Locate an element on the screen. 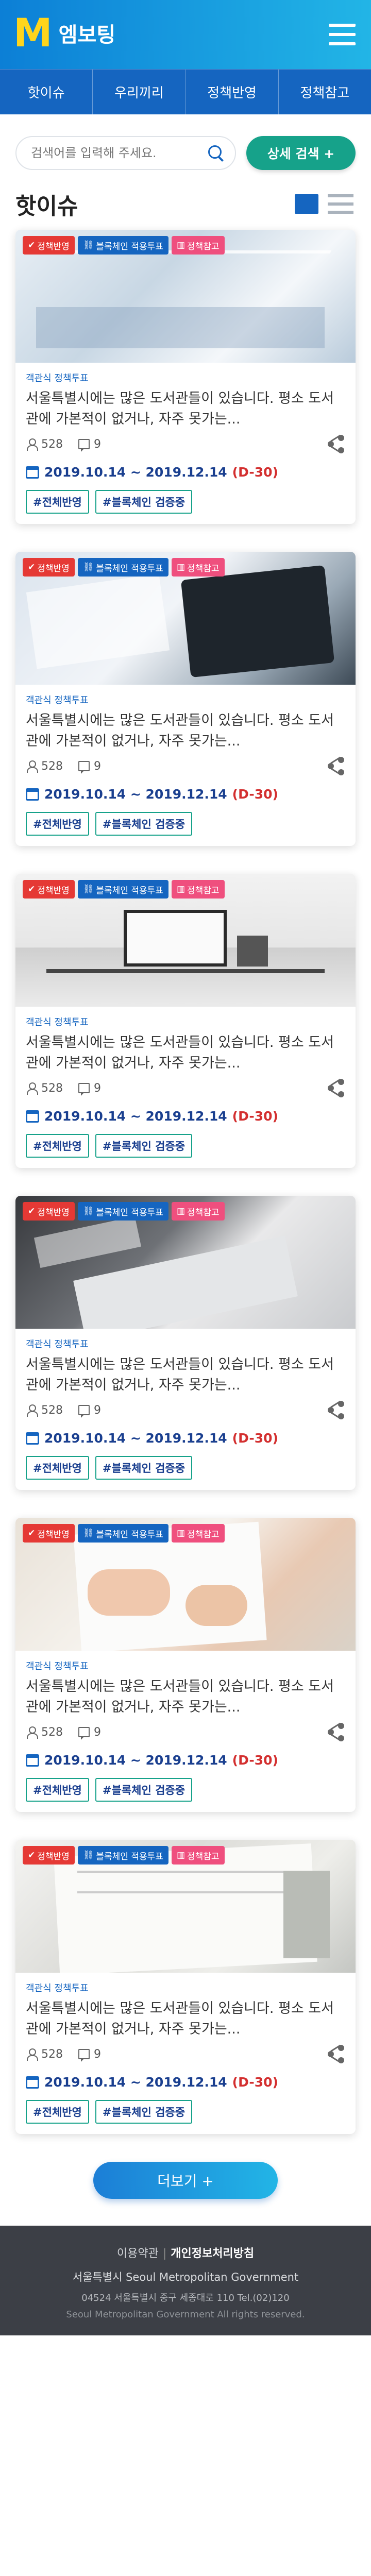 The width and height of the screenshot is (371, 2576). card-view-icon is located at coordinates (306, 204).